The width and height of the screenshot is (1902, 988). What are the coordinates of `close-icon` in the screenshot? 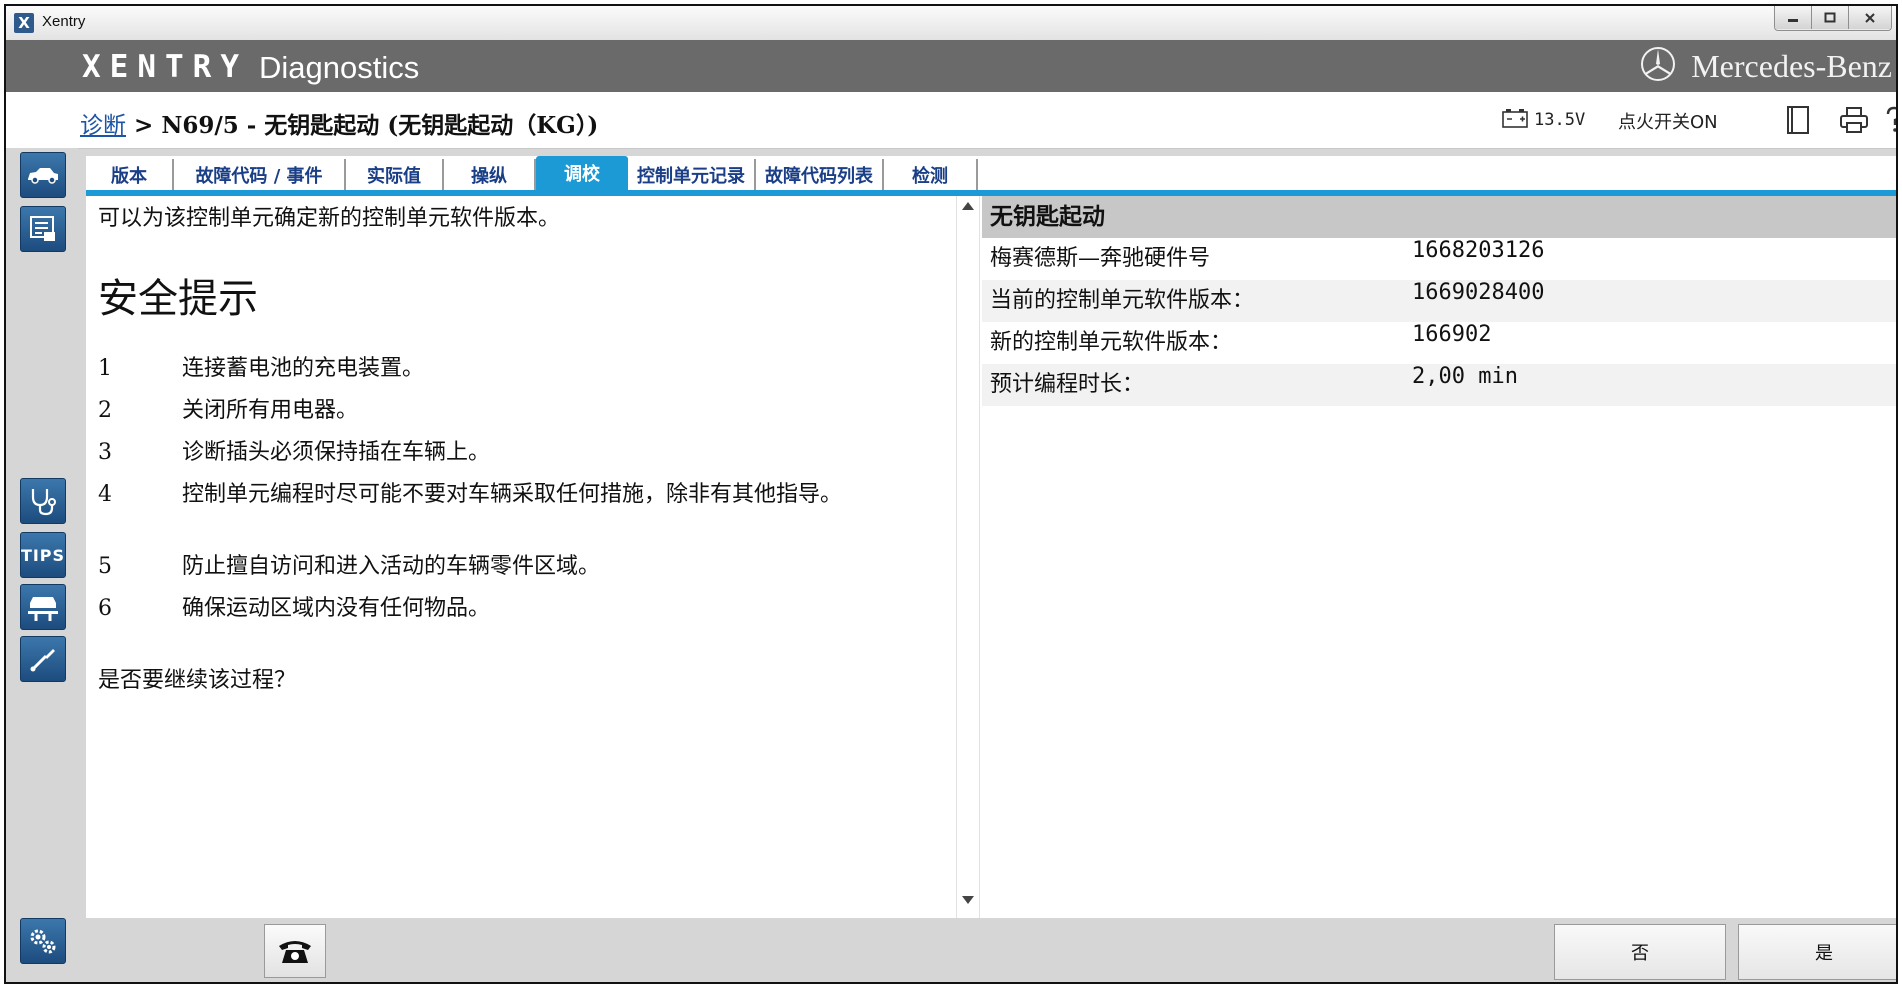 It's located at (1870, 17).